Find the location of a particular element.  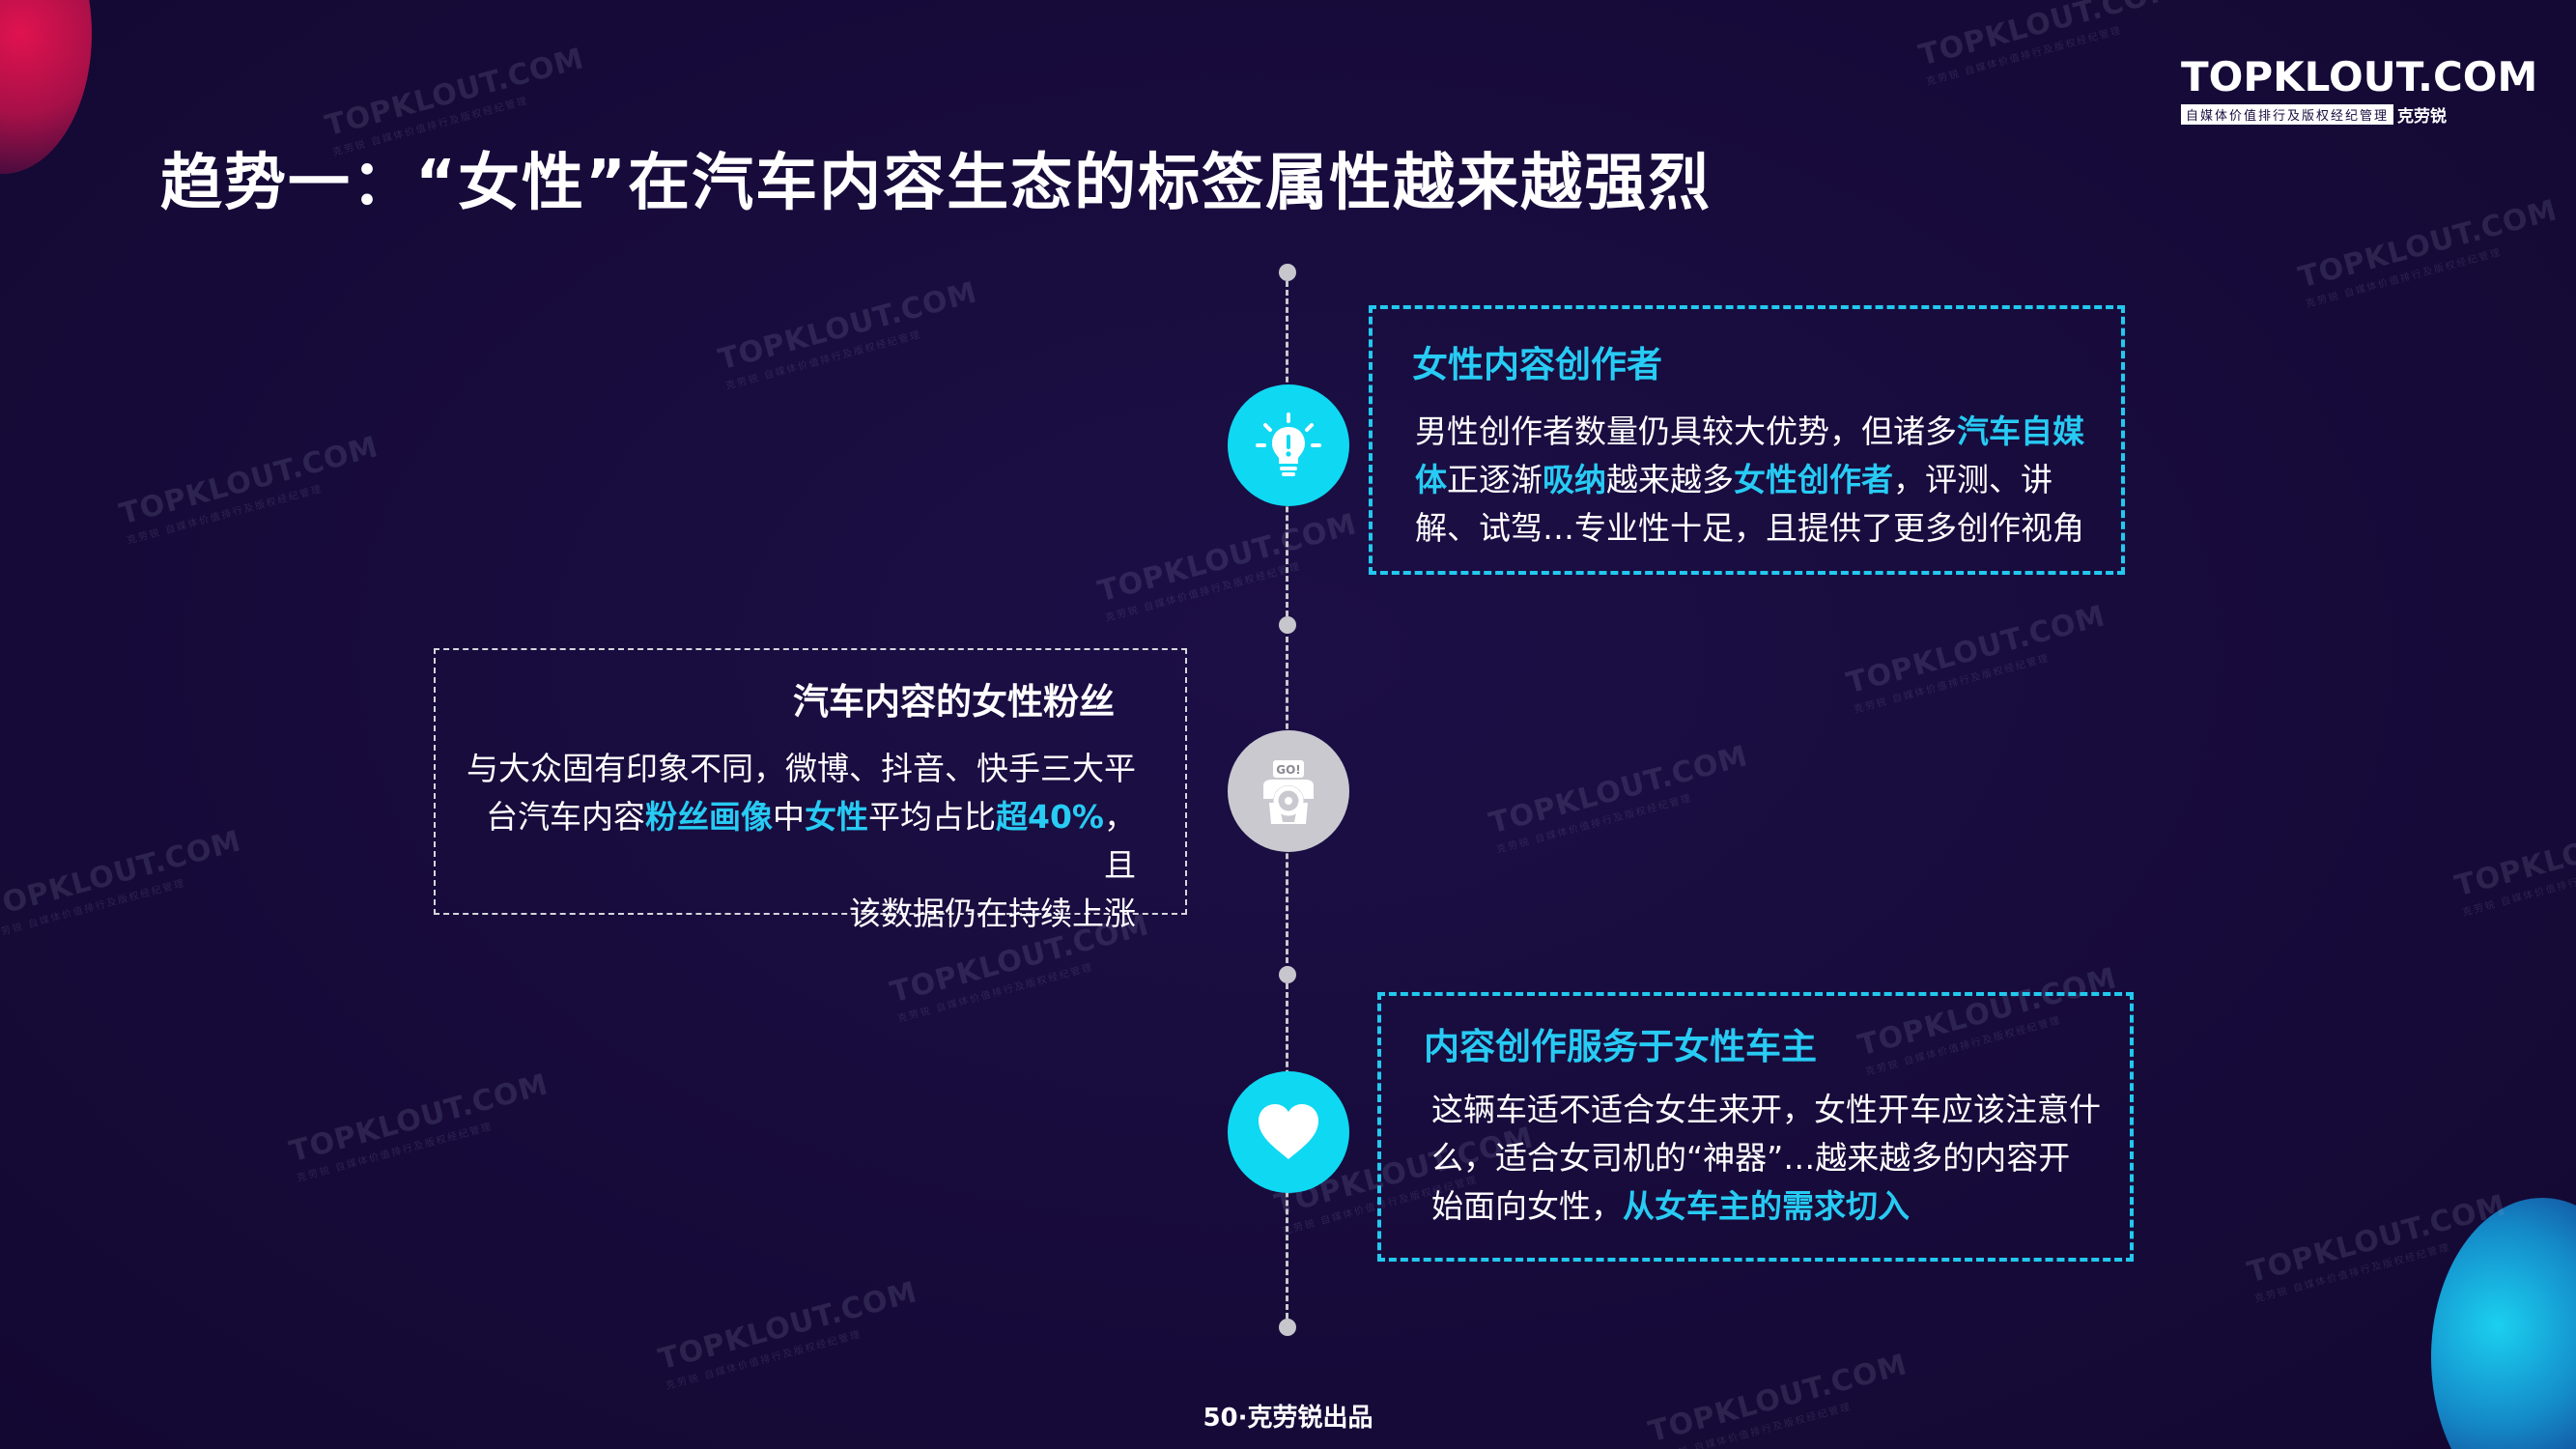

logo-brand-cn: 克劳锐 is located at coordinates (2422, 117).